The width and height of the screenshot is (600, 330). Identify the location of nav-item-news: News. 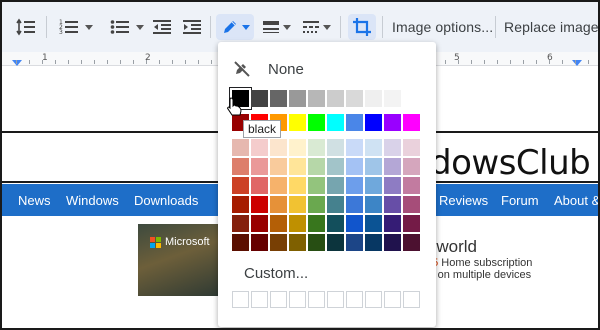
(34, 200).